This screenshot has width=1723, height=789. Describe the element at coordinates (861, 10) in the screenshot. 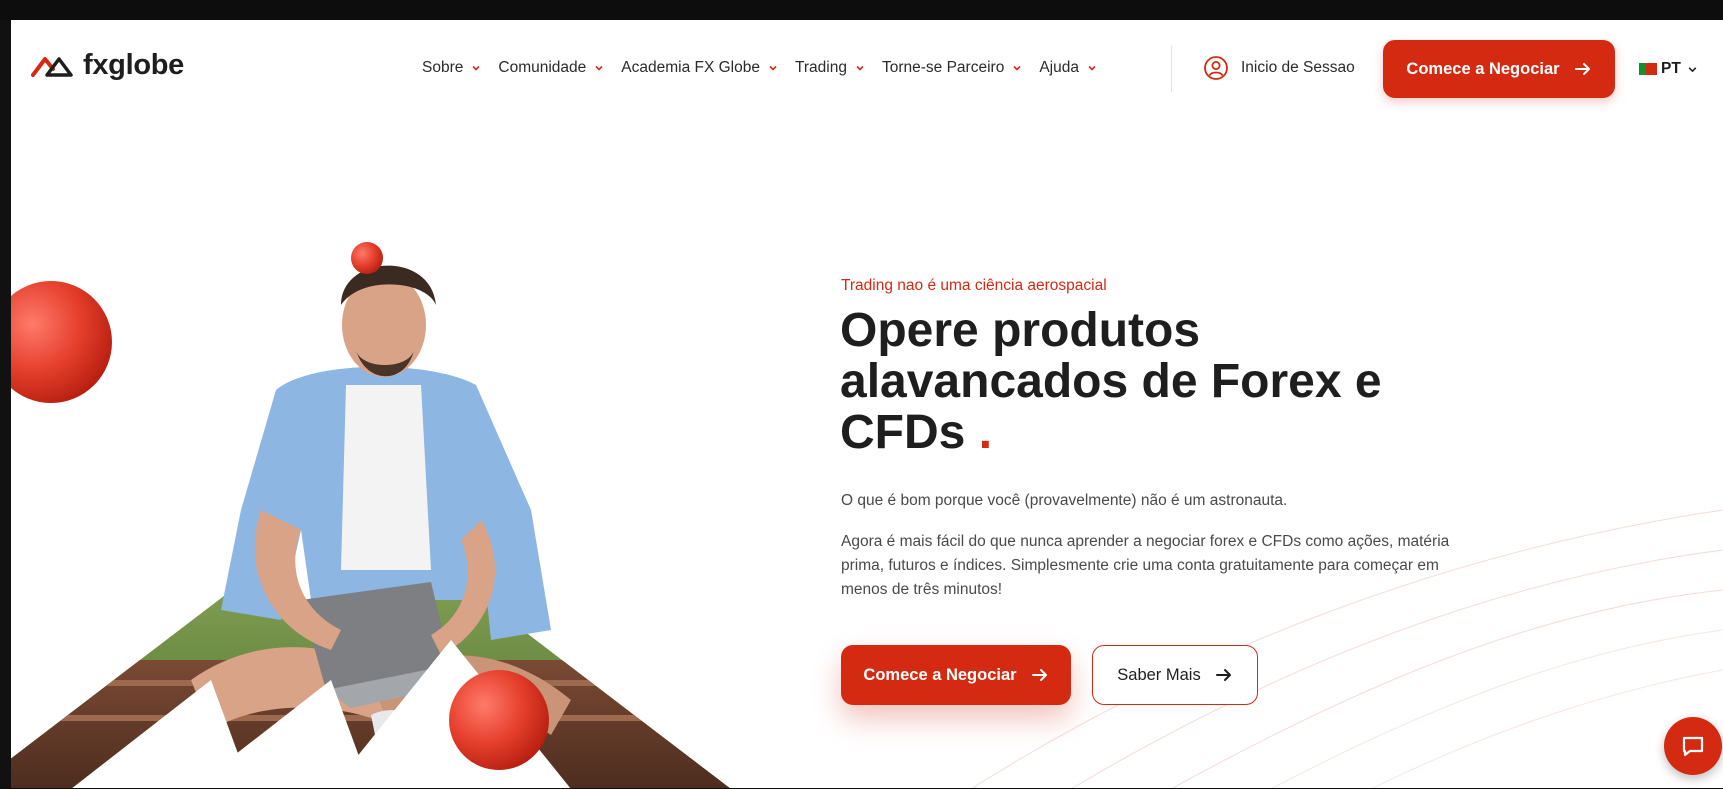

I see `browser-frame-top` at that location.